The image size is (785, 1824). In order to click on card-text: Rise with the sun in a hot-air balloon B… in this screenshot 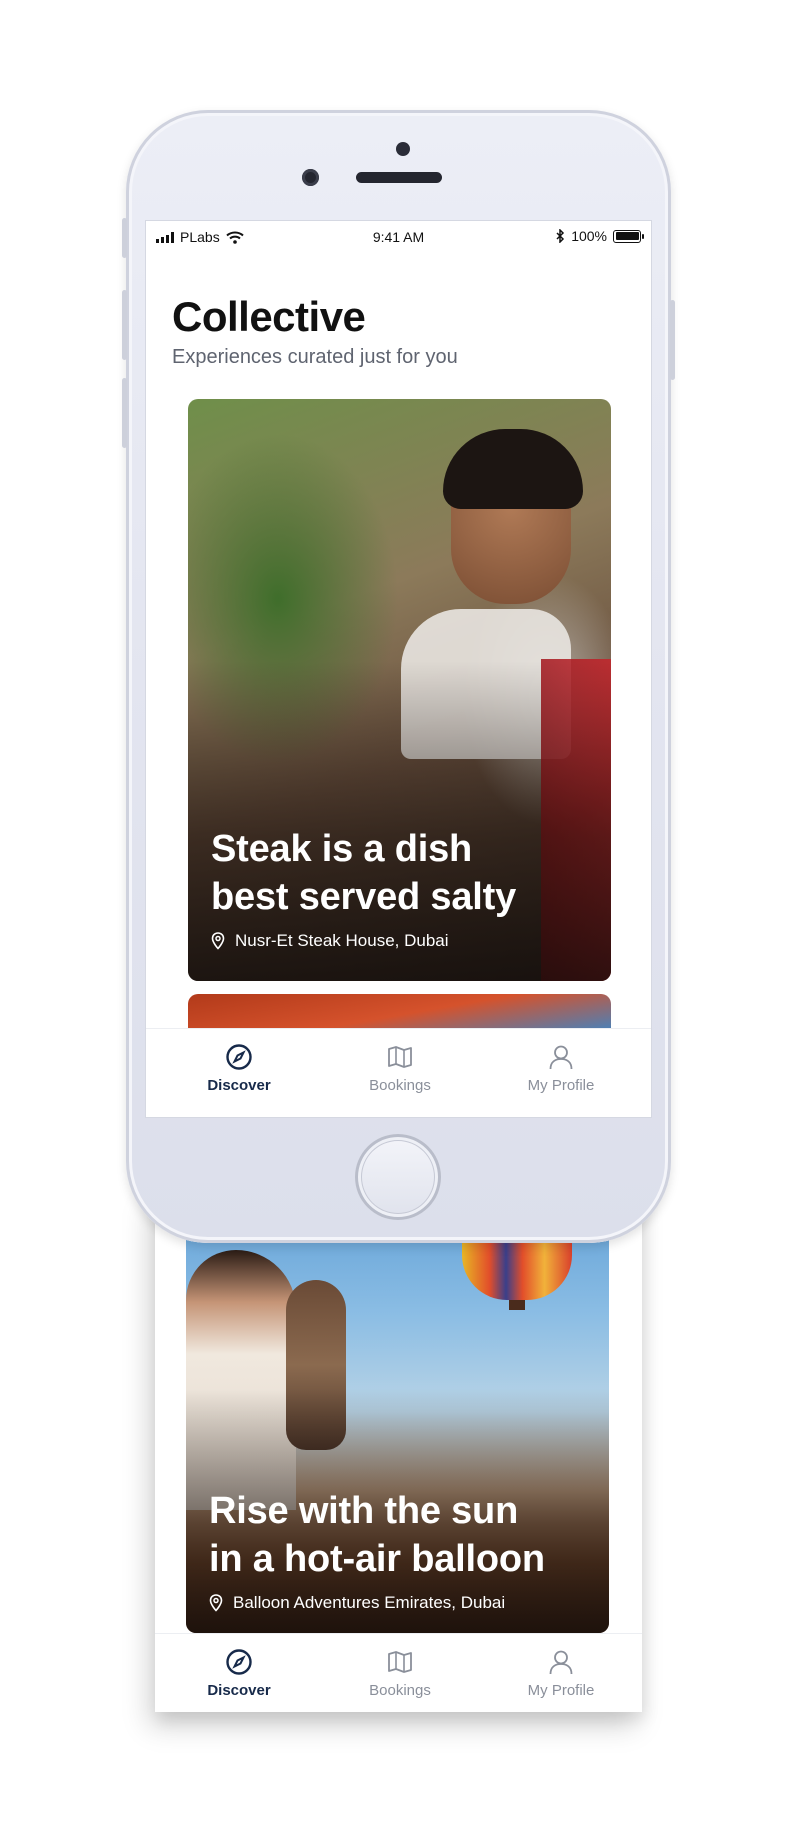, I will do `click(399, 1550)`.